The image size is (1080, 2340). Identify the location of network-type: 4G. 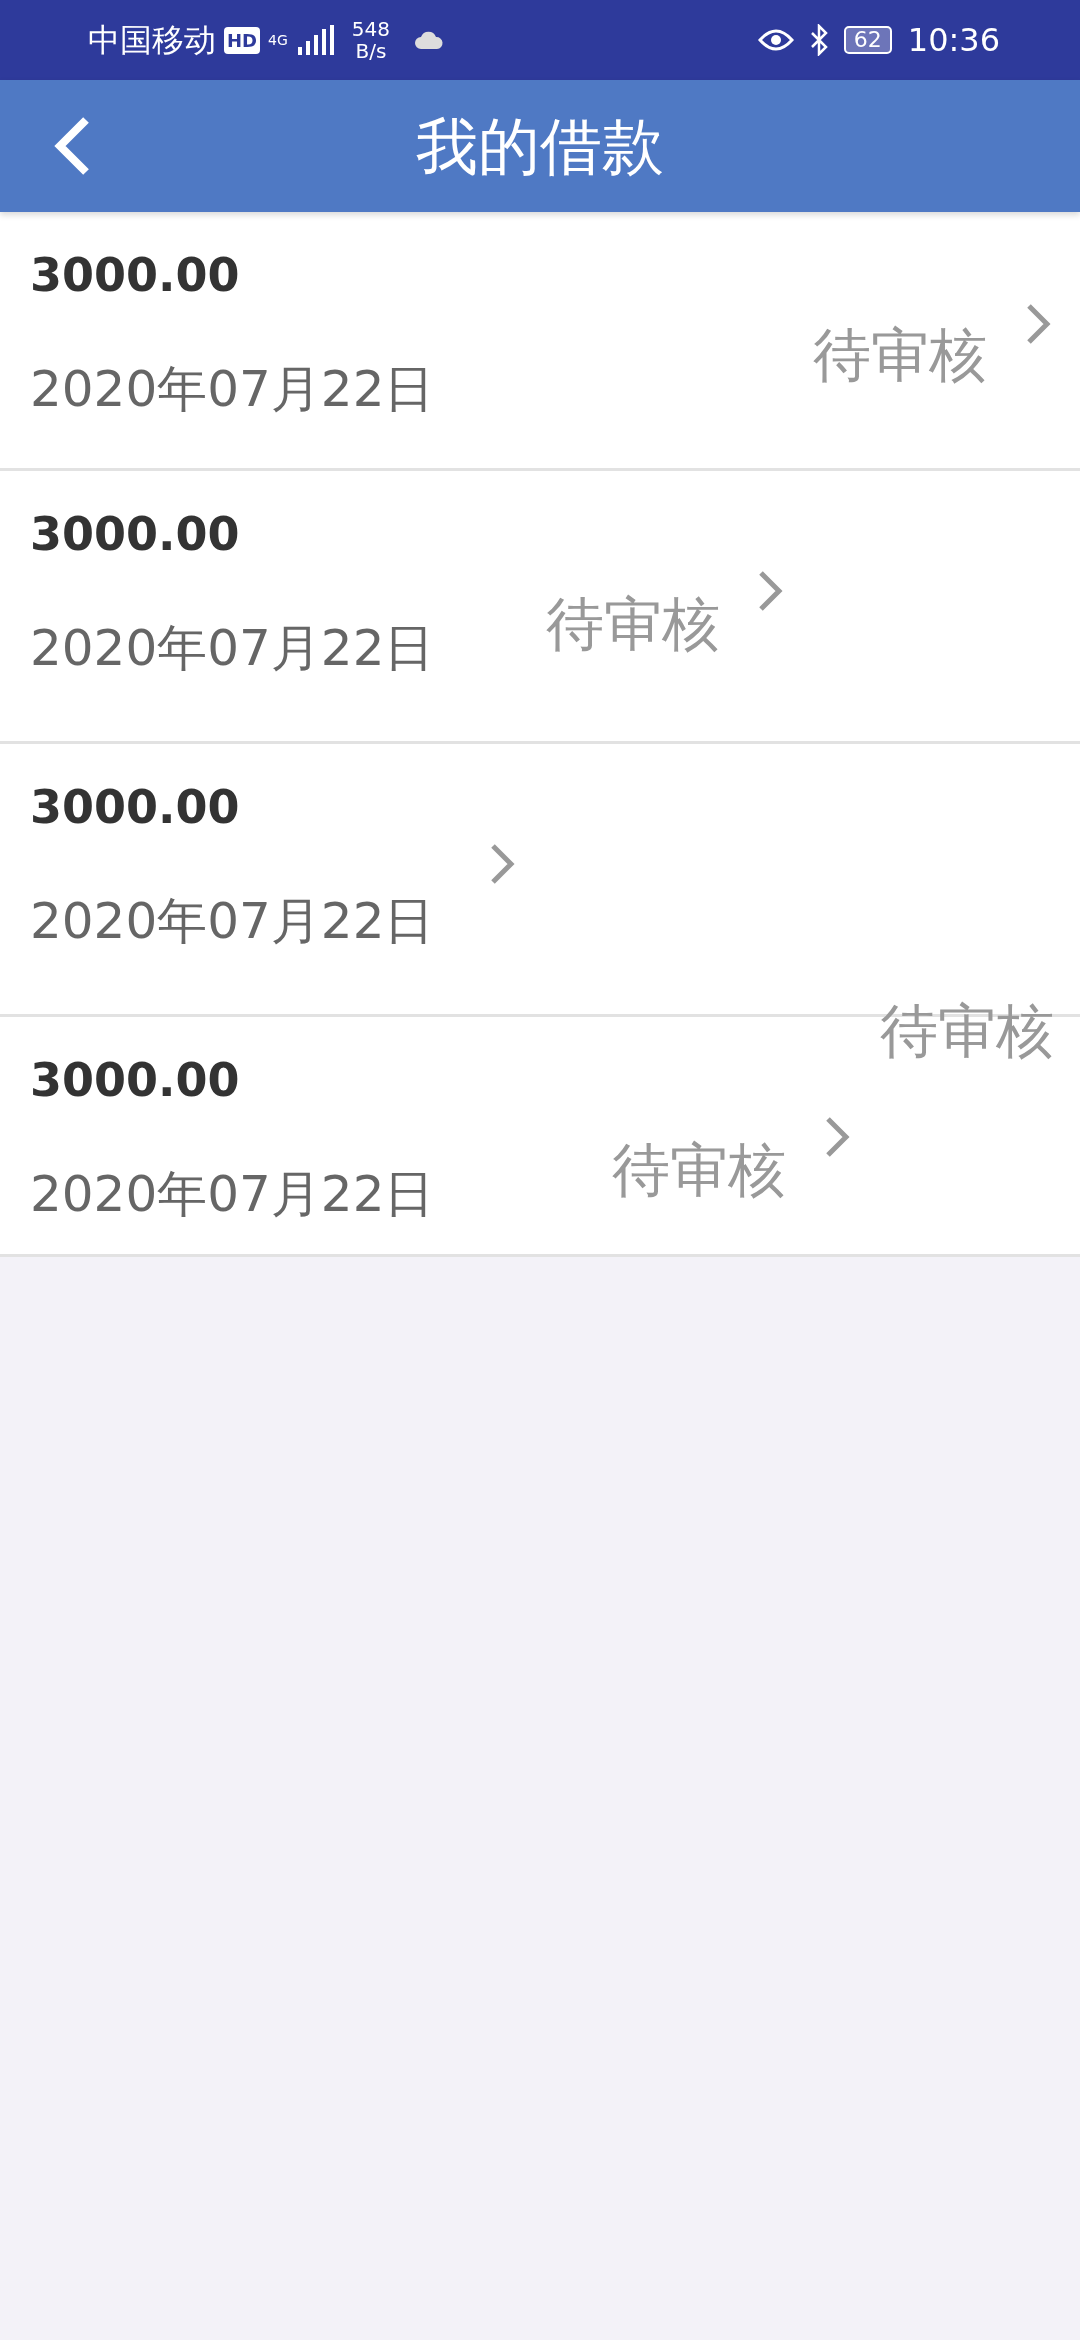
(278, 40).